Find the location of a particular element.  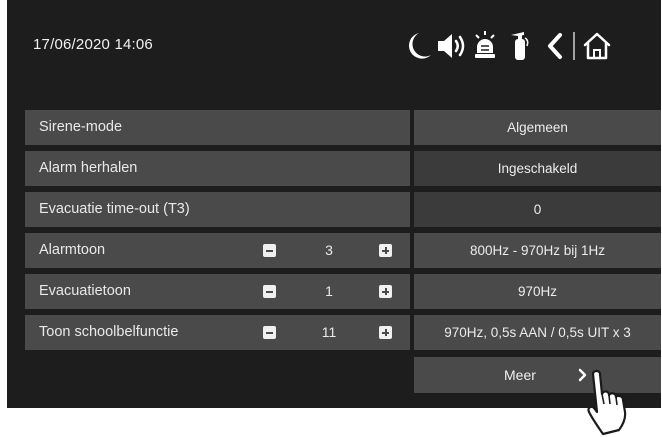

setting-value-button: 0 is located at coordinates (537, 209).